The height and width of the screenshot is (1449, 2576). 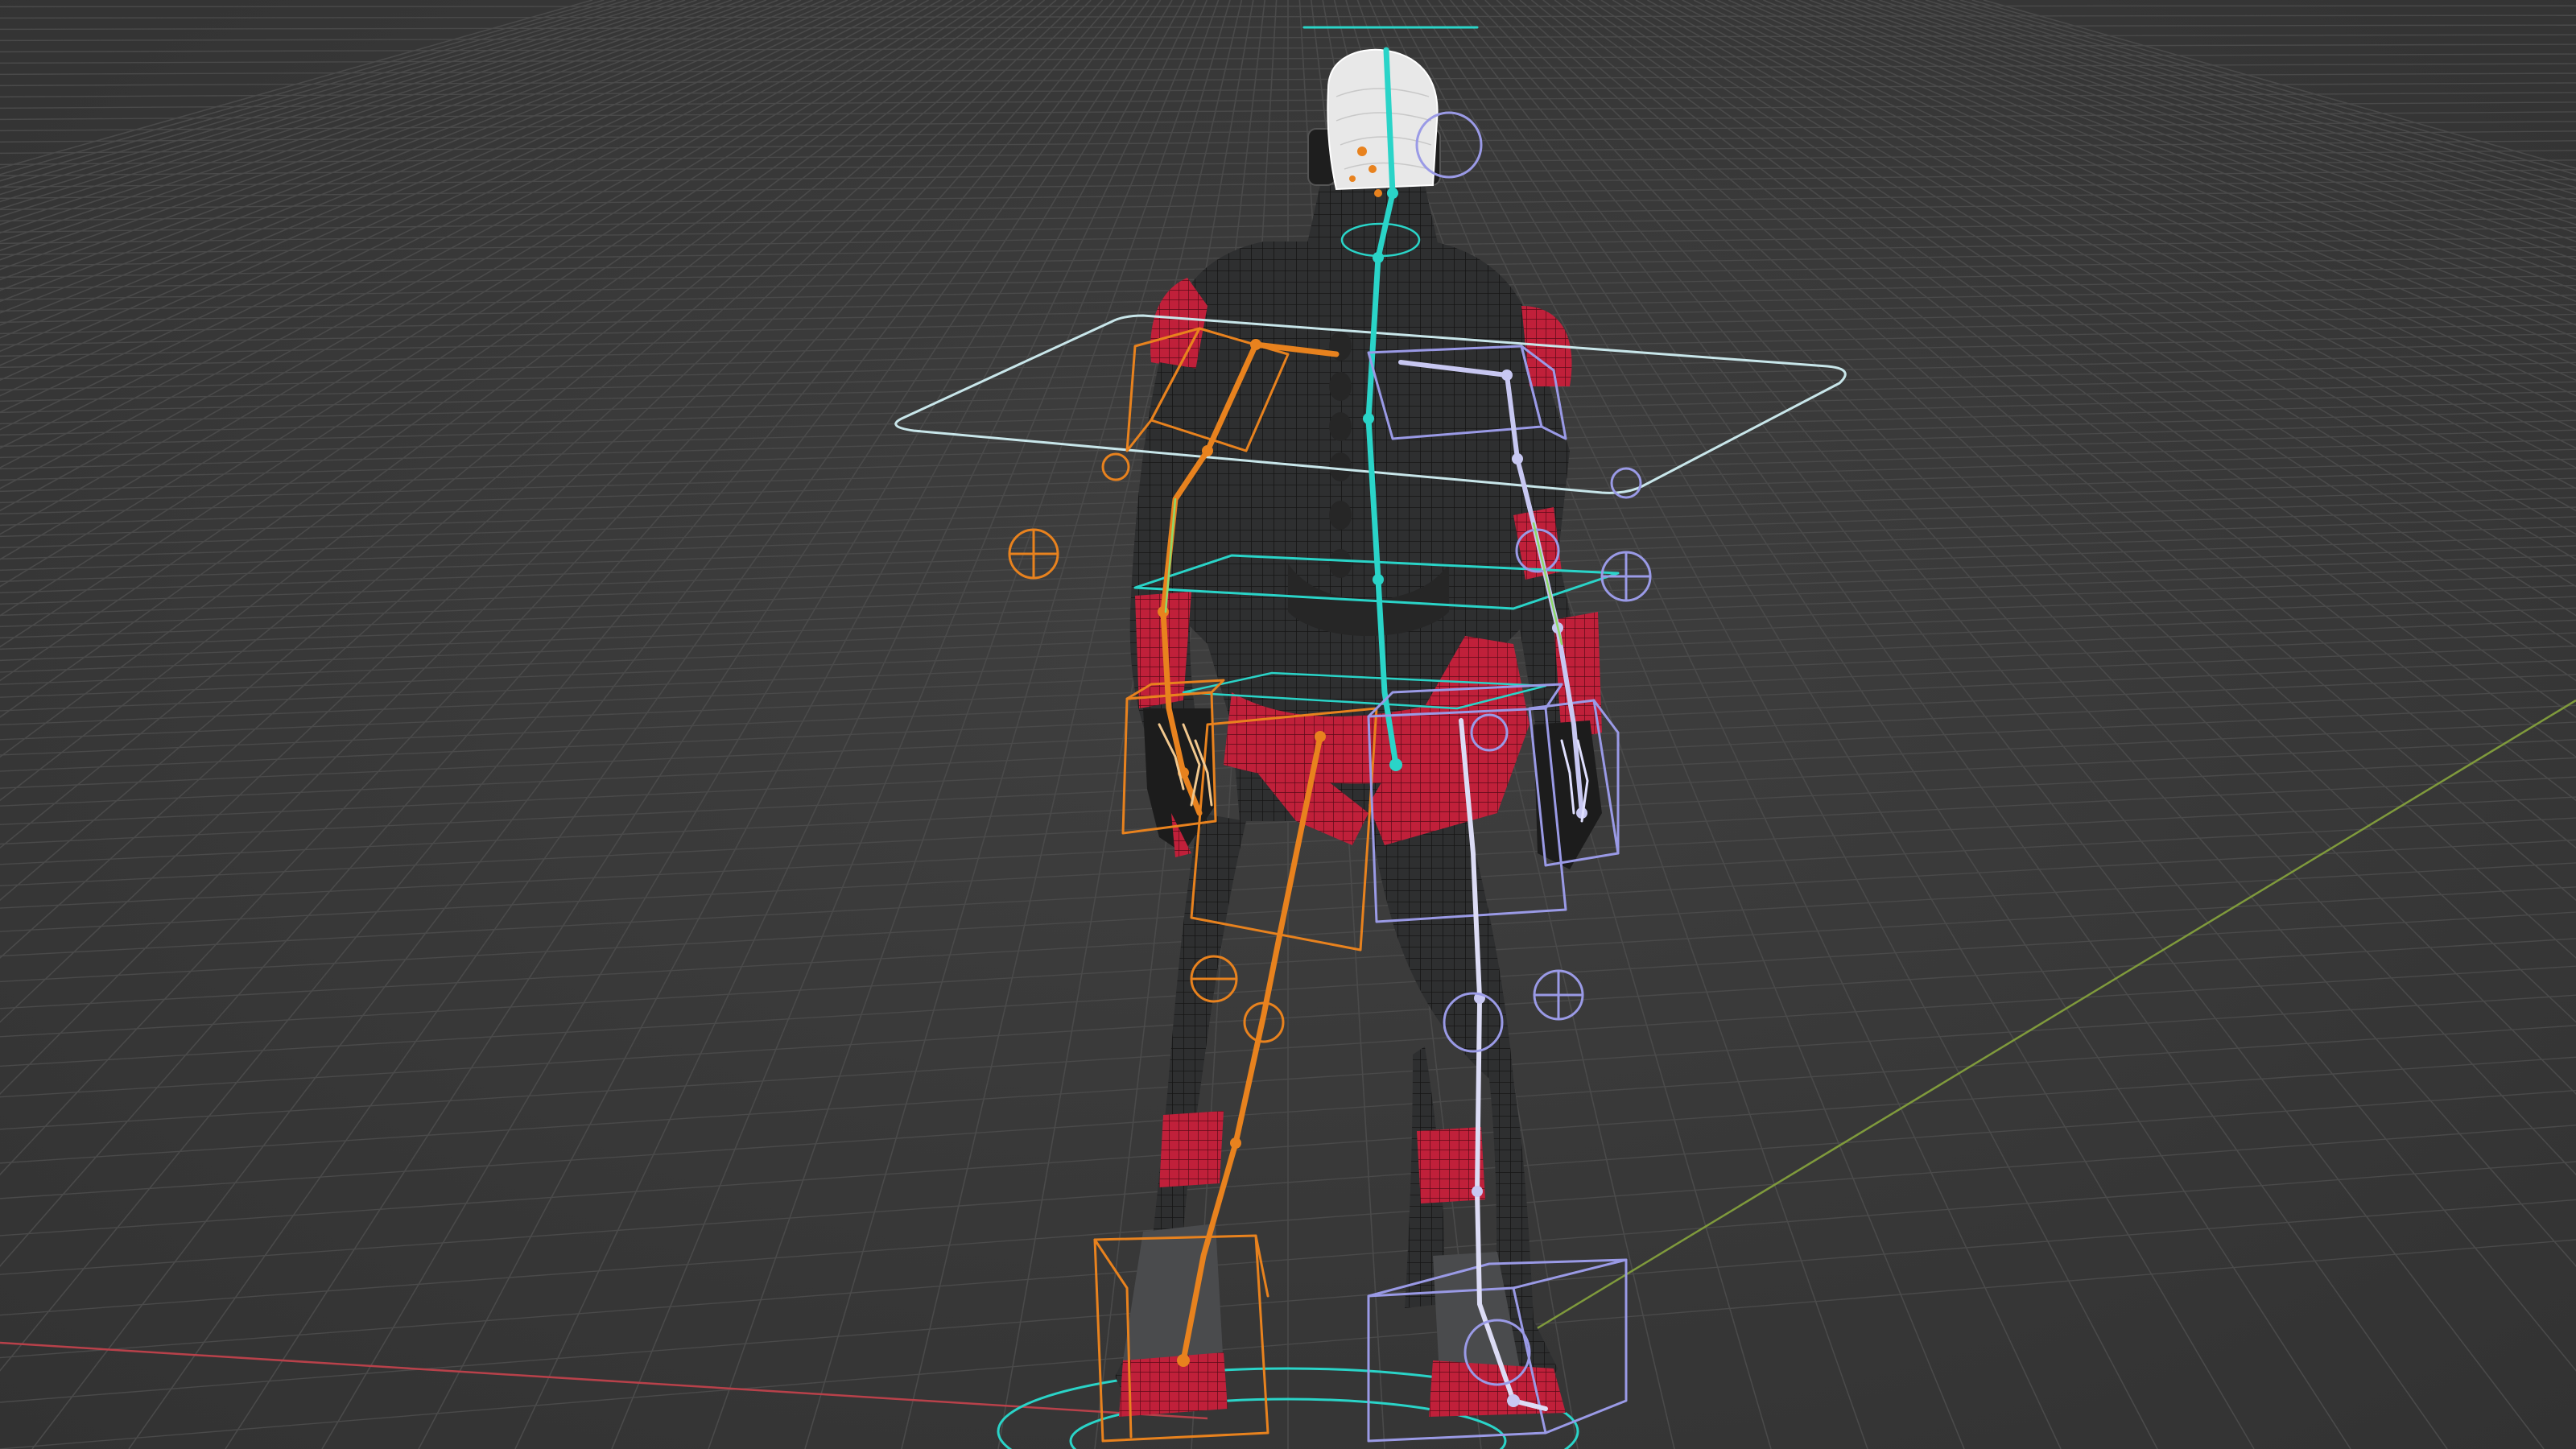 I want to click on hair, so click(x=1383, y=119).